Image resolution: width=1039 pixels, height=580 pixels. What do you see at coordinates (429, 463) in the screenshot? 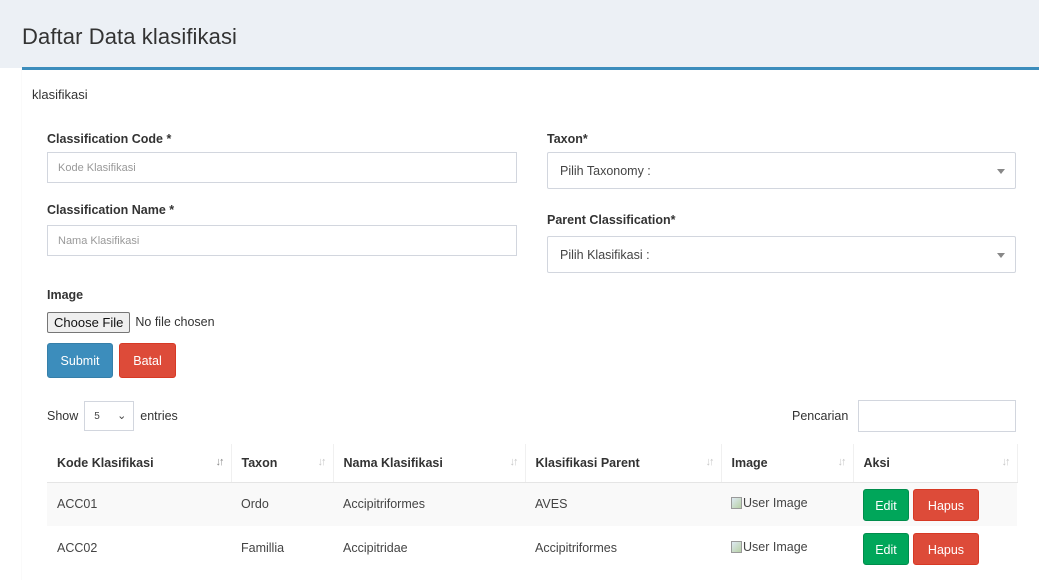
I see `column-header-nama: Nama Klasifikasi ↓↑` at bounding box center [429, 463].